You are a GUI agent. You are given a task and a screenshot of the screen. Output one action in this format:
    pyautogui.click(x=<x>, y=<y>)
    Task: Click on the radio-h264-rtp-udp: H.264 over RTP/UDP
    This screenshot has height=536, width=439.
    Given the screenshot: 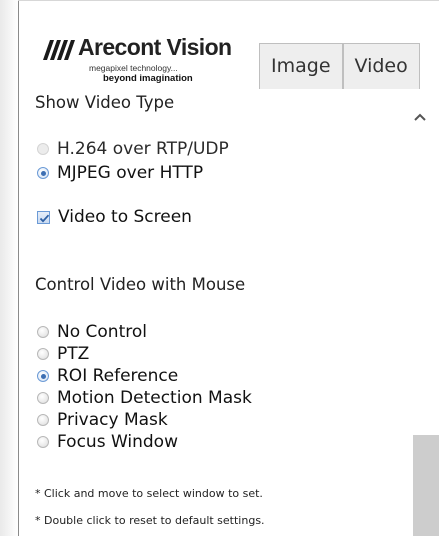 What is the action you would take?
    pyautogui.click(x=133, y=149)
    